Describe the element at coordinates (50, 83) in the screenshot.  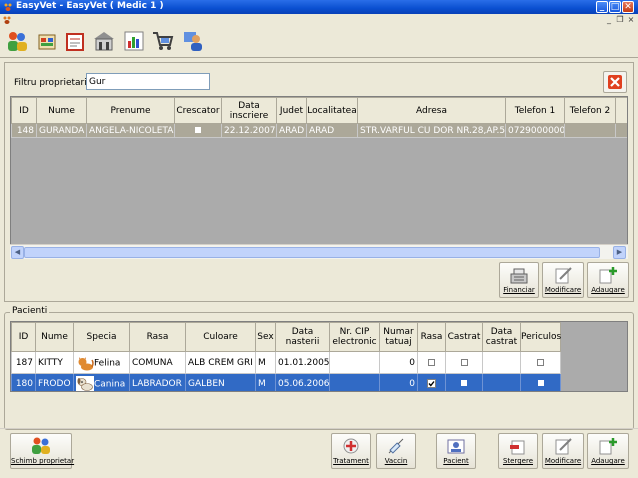
I see `filter-label: Filtru proprietari` at that location.